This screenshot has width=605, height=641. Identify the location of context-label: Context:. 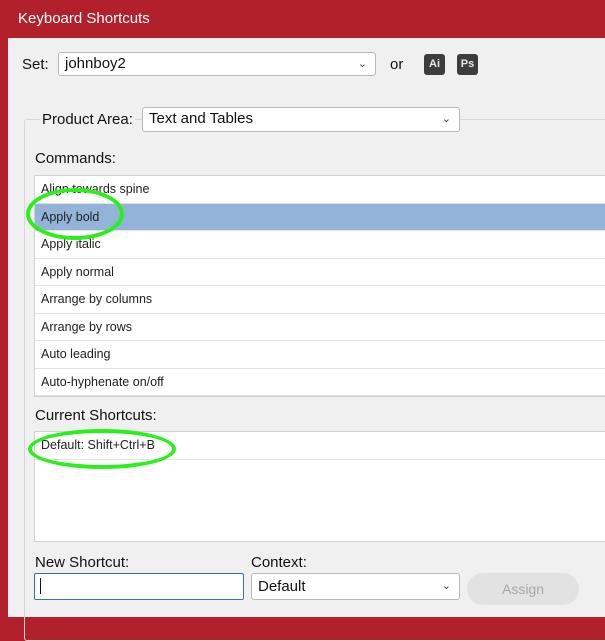
(279, 562).